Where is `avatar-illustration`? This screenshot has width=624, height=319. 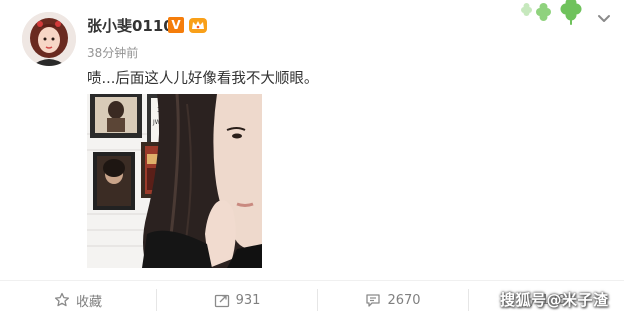 avatar-illustration is located at coordinates (49, 39).